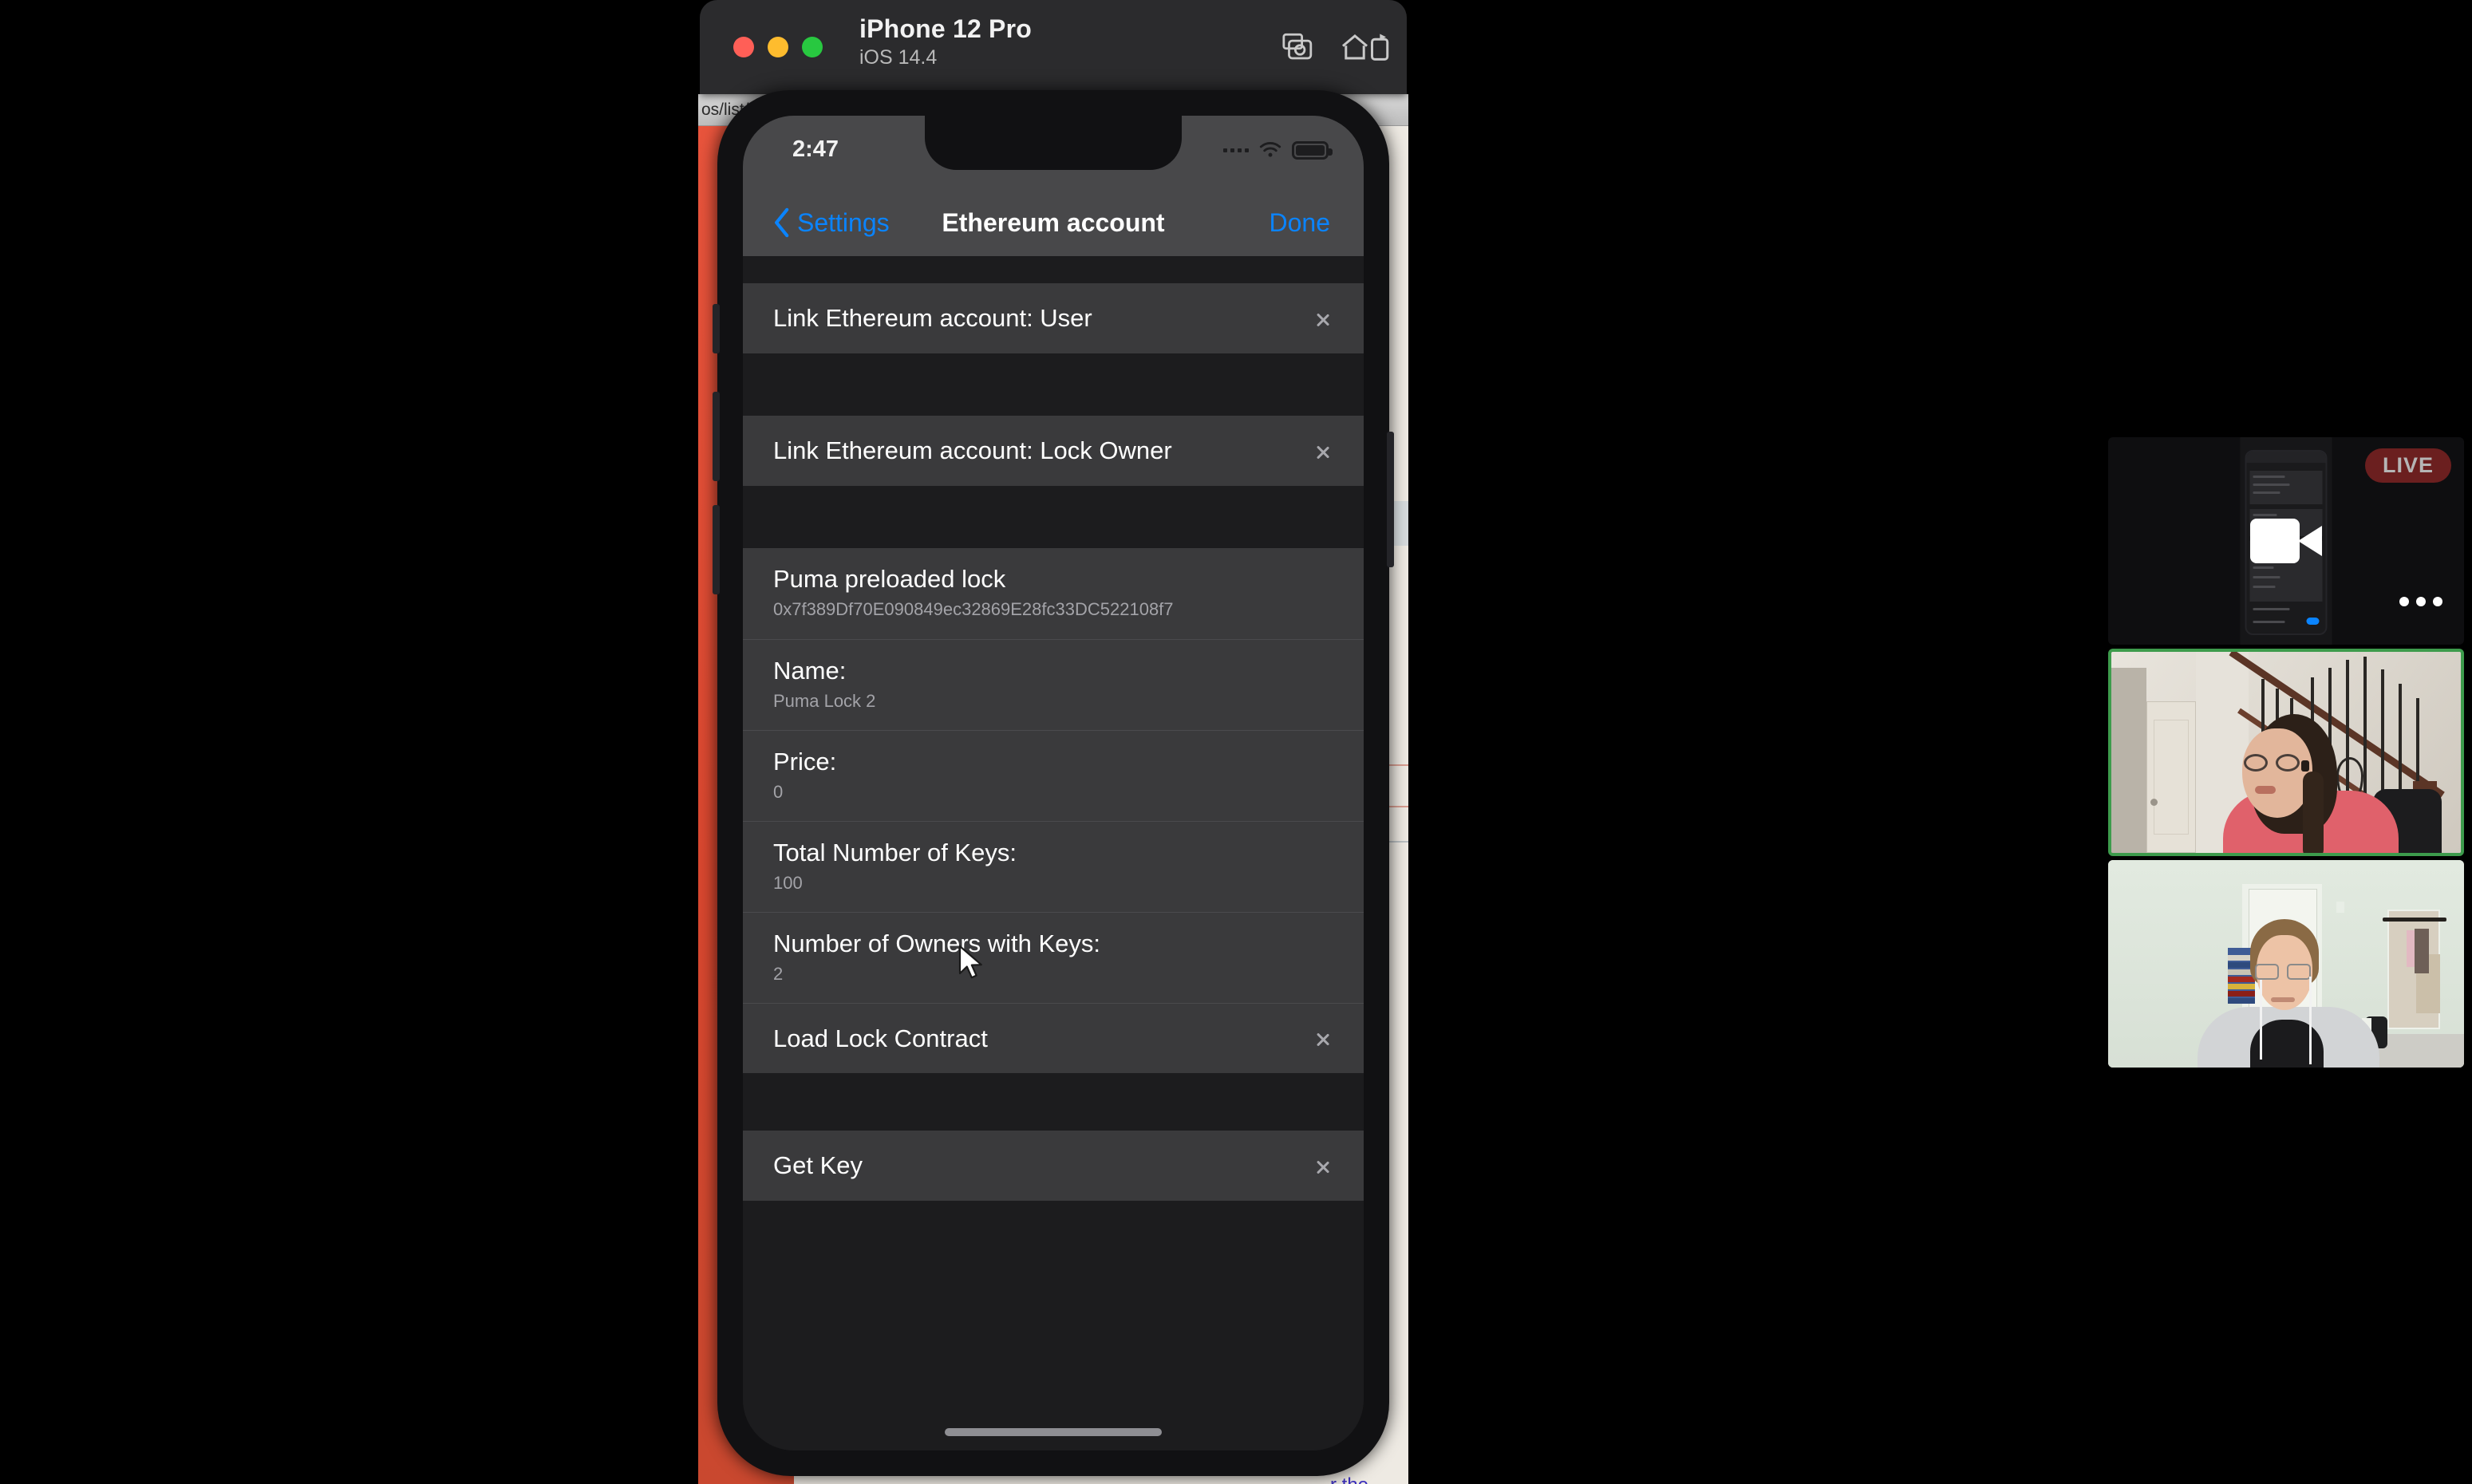 The height and width of the screenshot is (1484, 2472). What do you see at coordinates (889, 579) in the screenshot?
I see `row-label: Puma preloaded lock` at bounding box center [889, 579].